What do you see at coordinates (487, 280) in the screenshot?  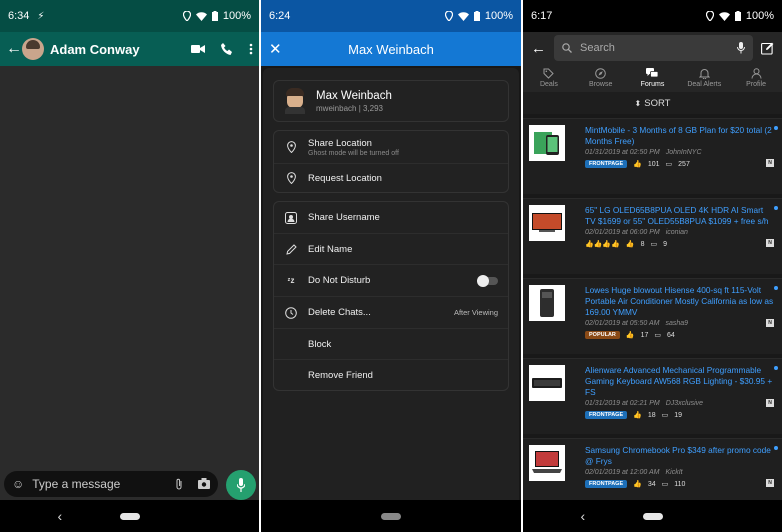 I see `do-not-disturb-toggle` at bounding box center [487, 280].